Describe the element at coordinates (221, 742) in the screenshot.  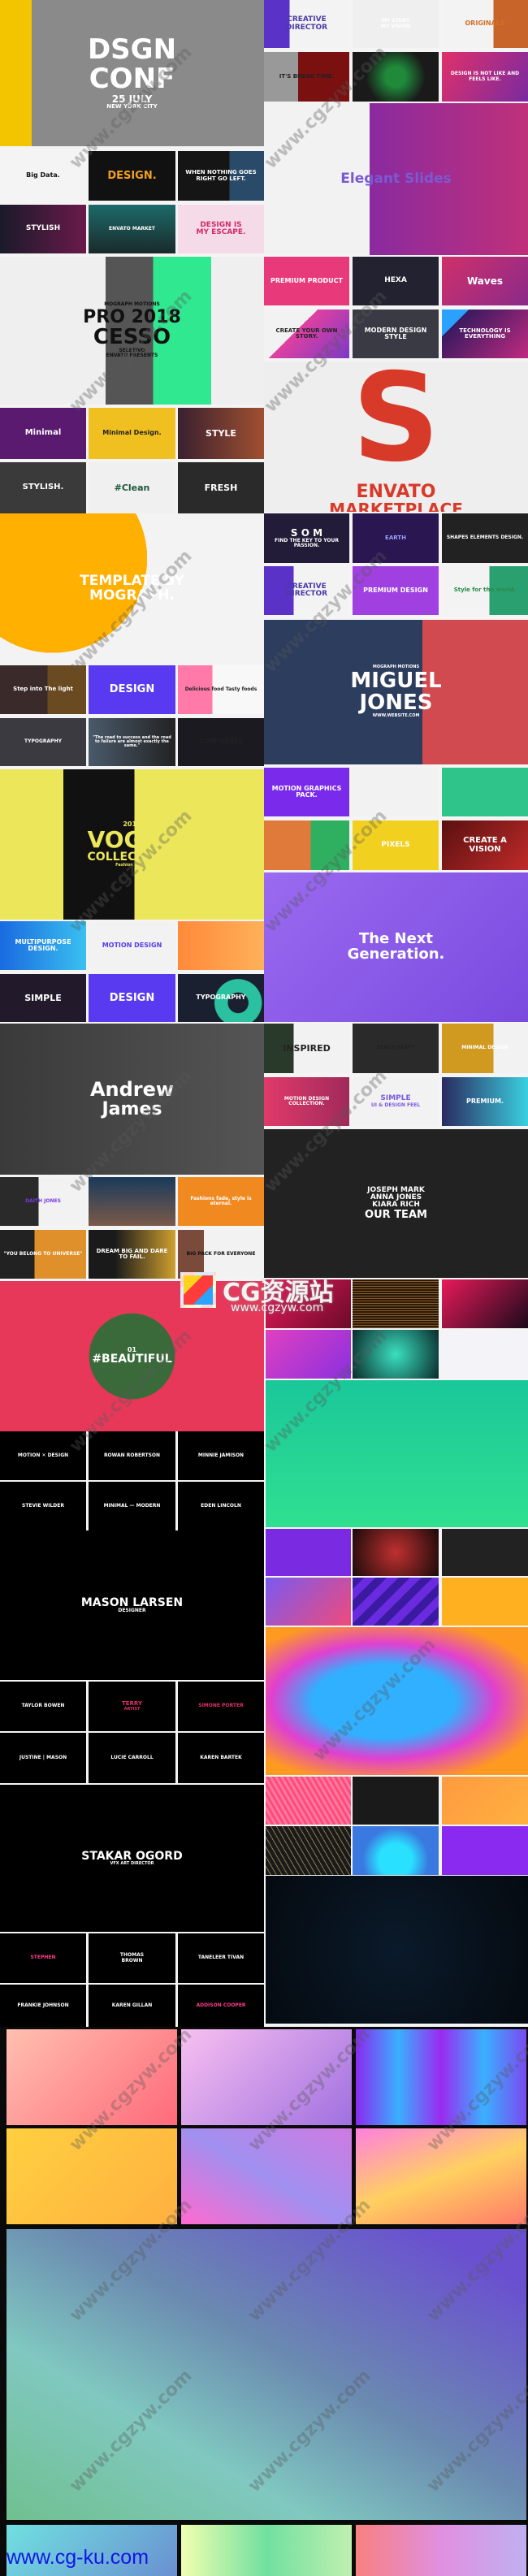
I see `preview-text: CORPORATE` at that location.